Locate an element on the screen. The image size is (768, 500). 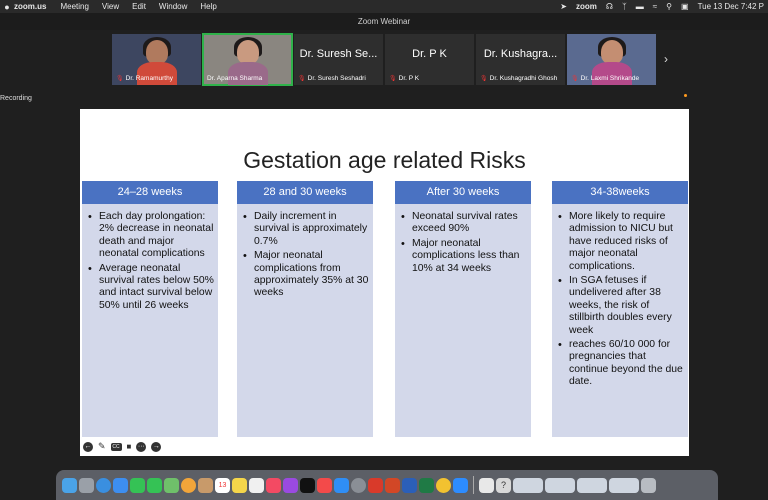
menu-view: View is located at coordinates (110, 6).